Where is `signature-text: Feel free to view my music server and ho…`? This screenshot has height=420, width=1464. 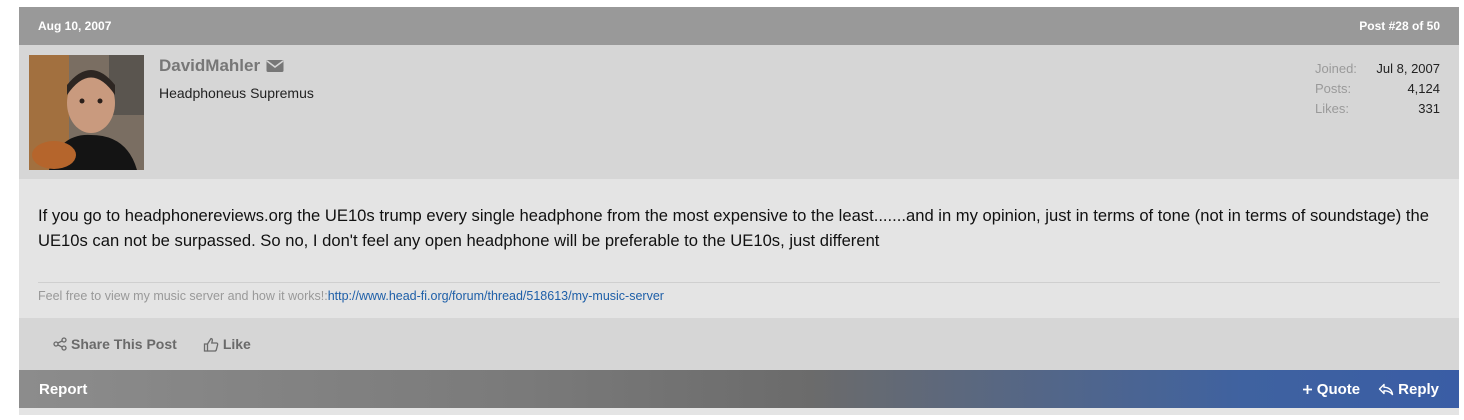 signature-text: Feel free to view my music server and ho… is located at coordinates (183, 296).